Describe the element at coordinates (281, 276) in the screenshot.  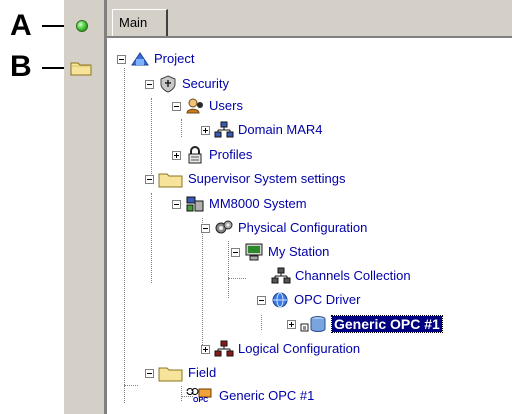
I see `channels-icon` at that location.